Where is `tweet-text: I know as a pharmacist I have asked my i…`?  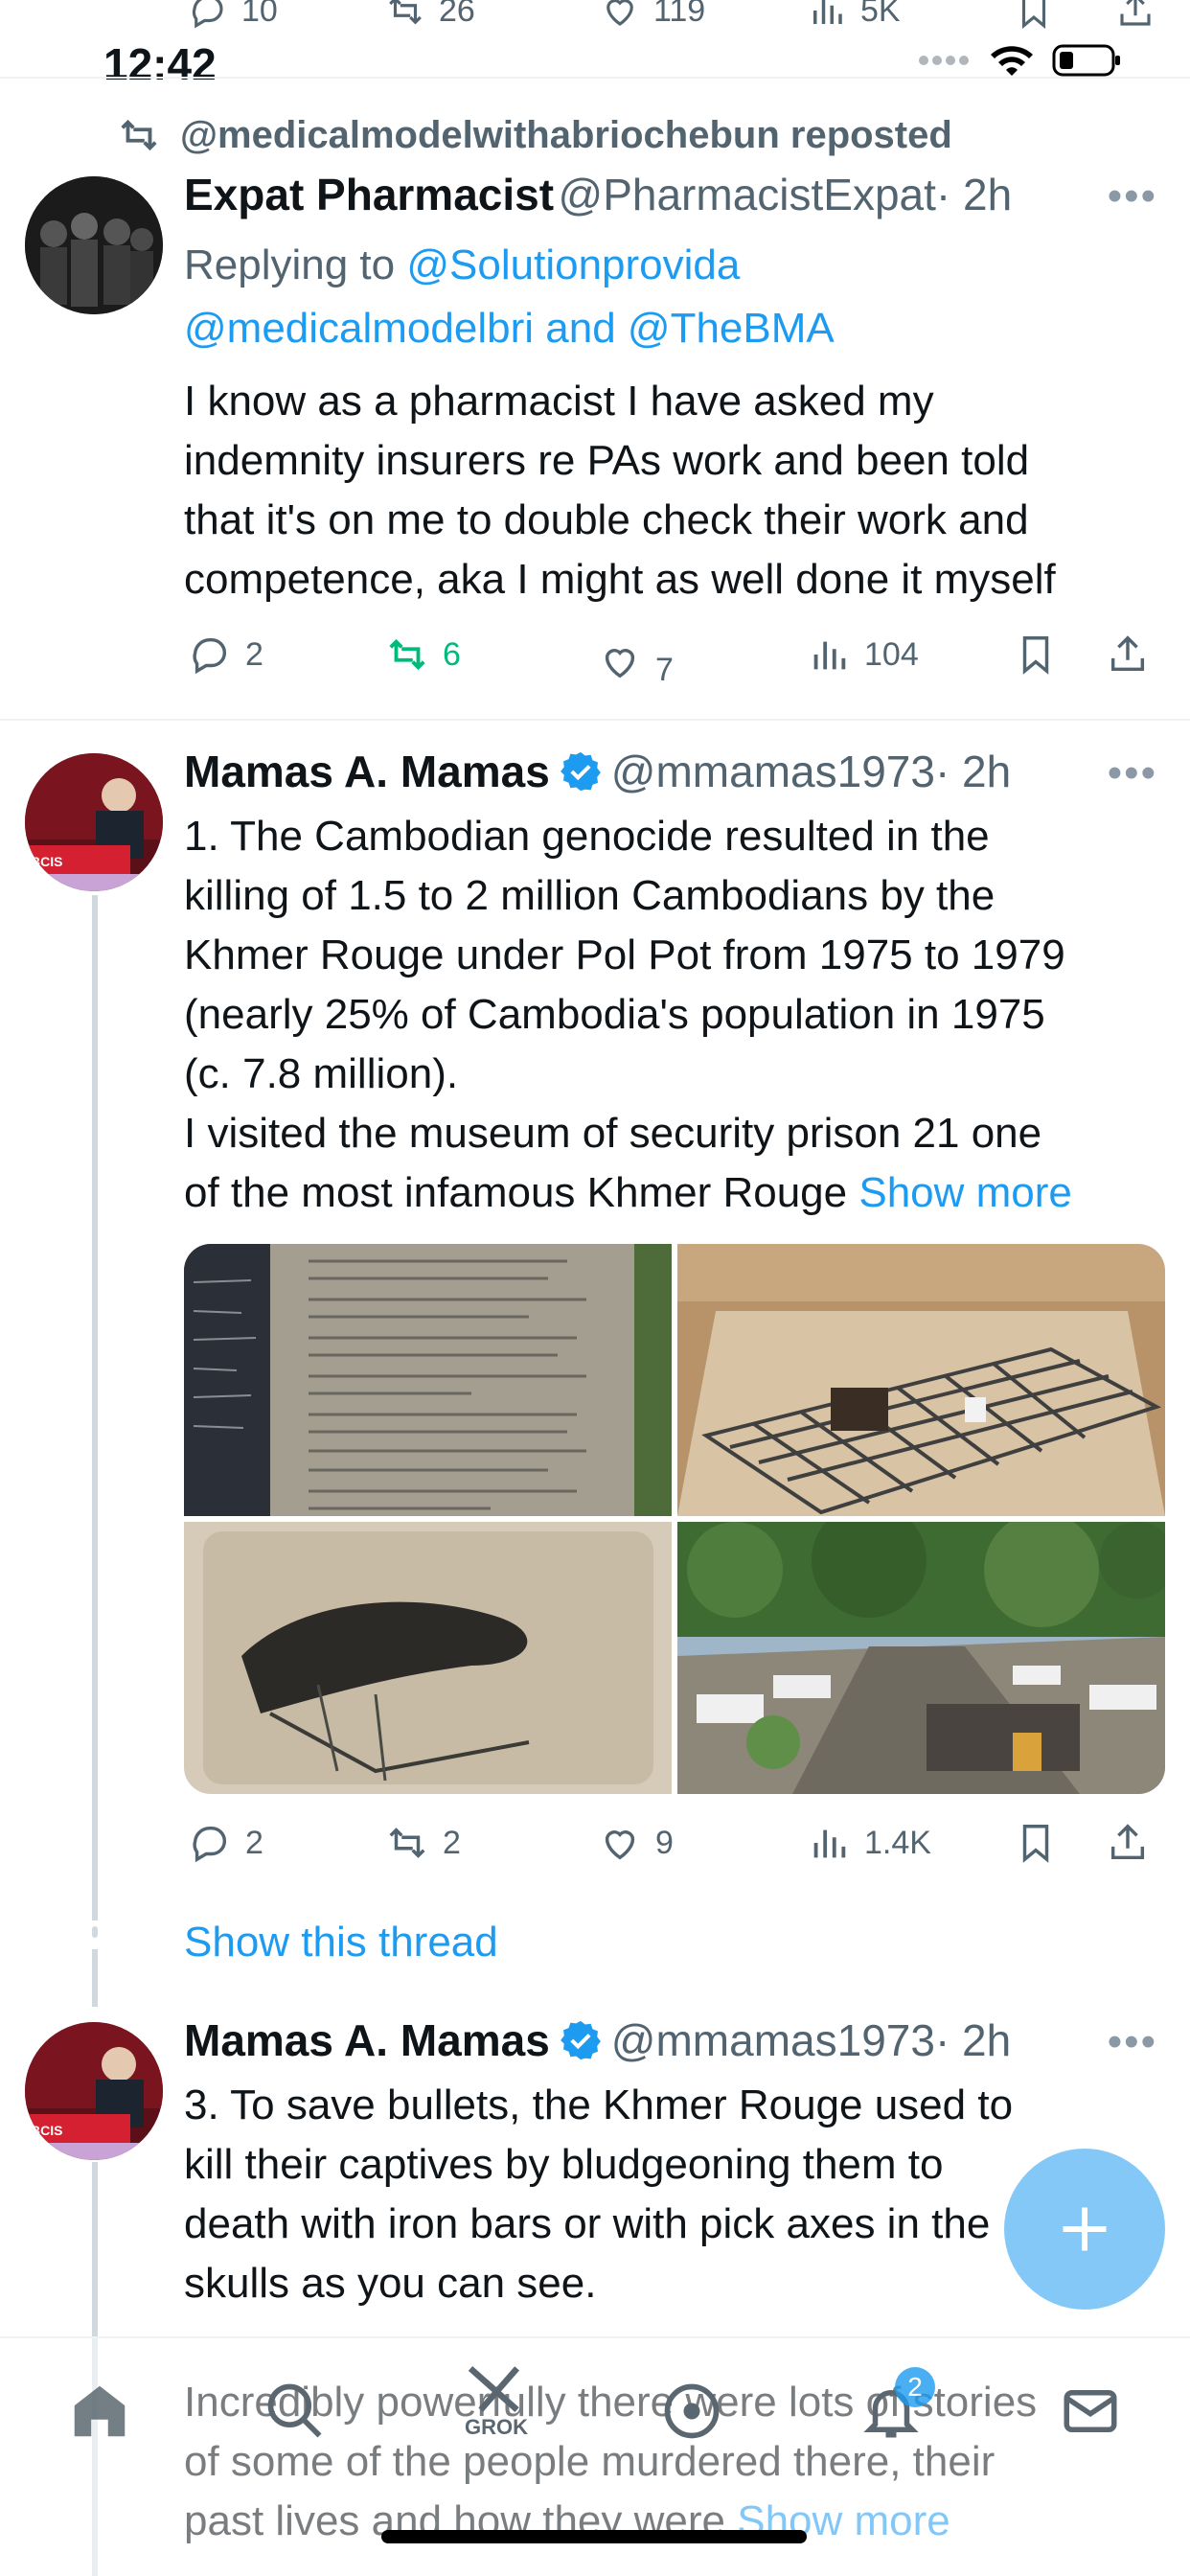 tweet-text: I know as a pharmacist I have asked my i… is located at coordinates (678, 491).